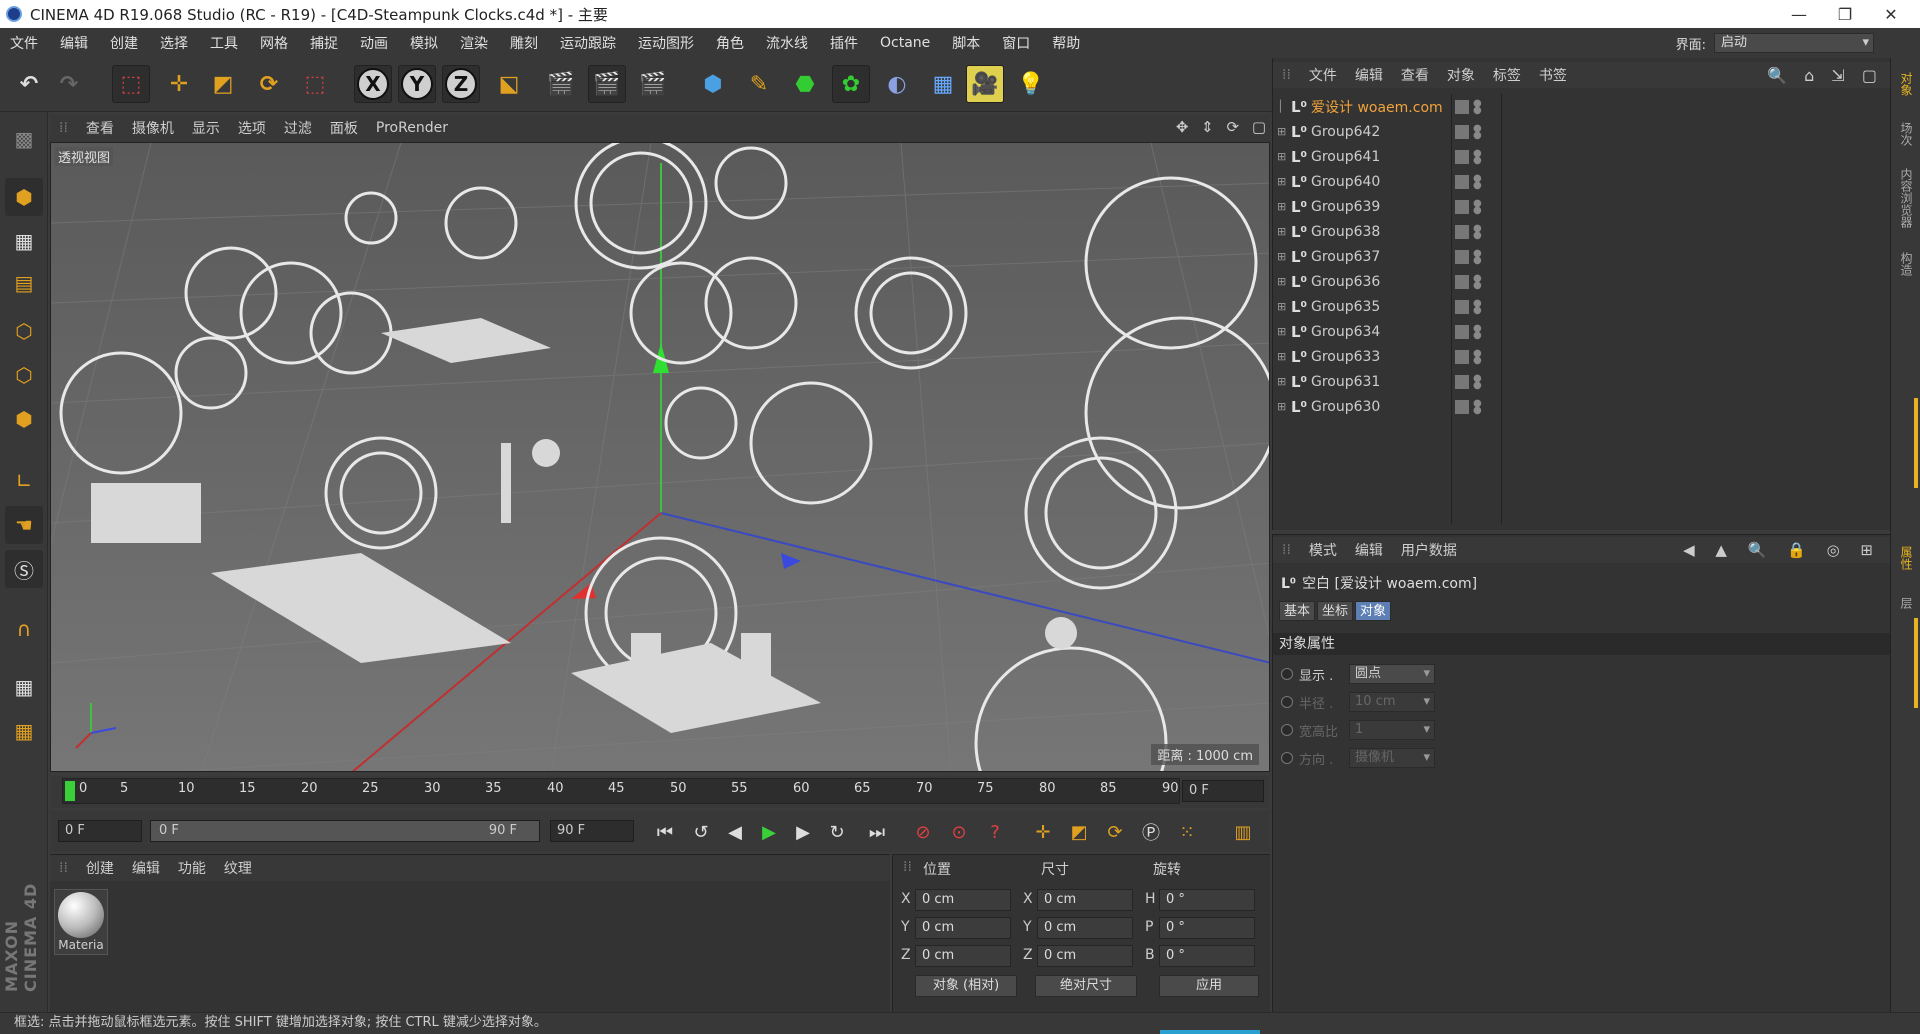 The height and width of the screenshot is (1034, 1920). Describe the element at coordinates (966, 986) in the screenshot. I see `coord-mode-dropdown: 对象 (相对)` at that location.